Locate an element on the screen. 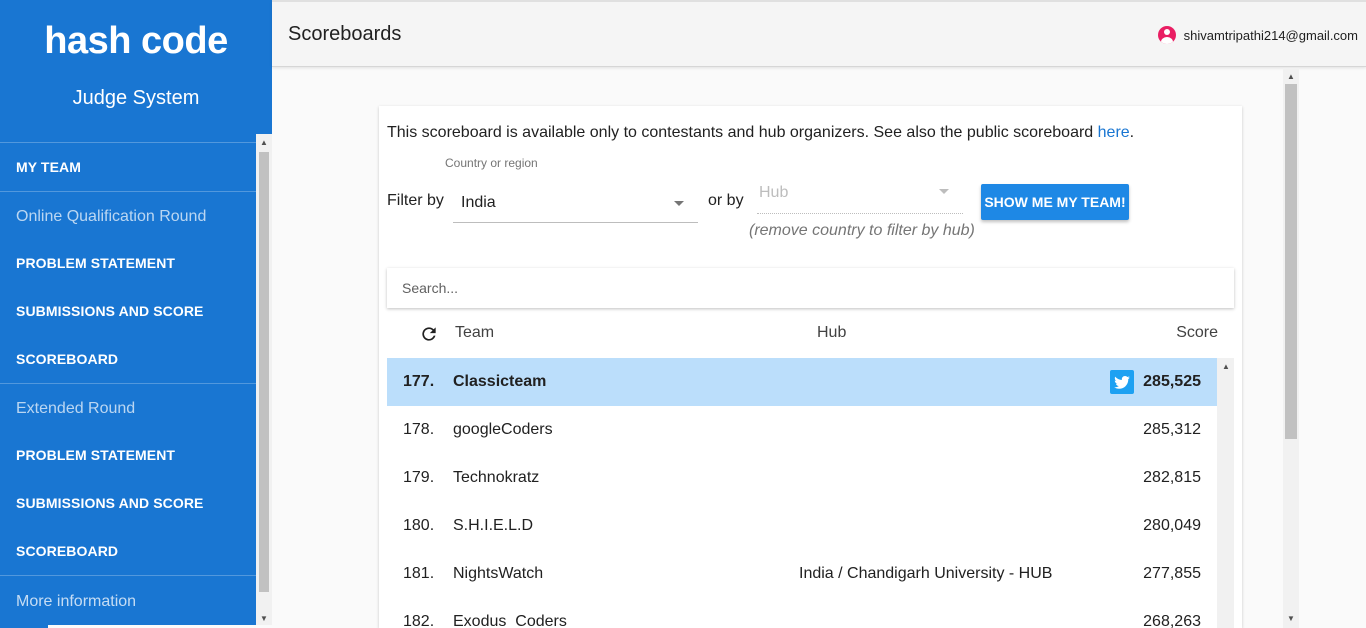  rank: 180. is located at coordinates (419, 525).